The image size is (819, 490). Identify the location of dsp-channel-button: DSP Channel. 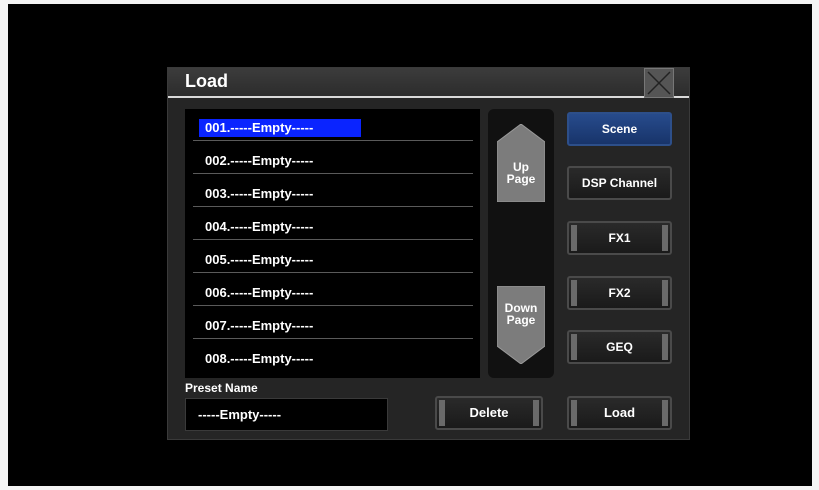
(619, 183).